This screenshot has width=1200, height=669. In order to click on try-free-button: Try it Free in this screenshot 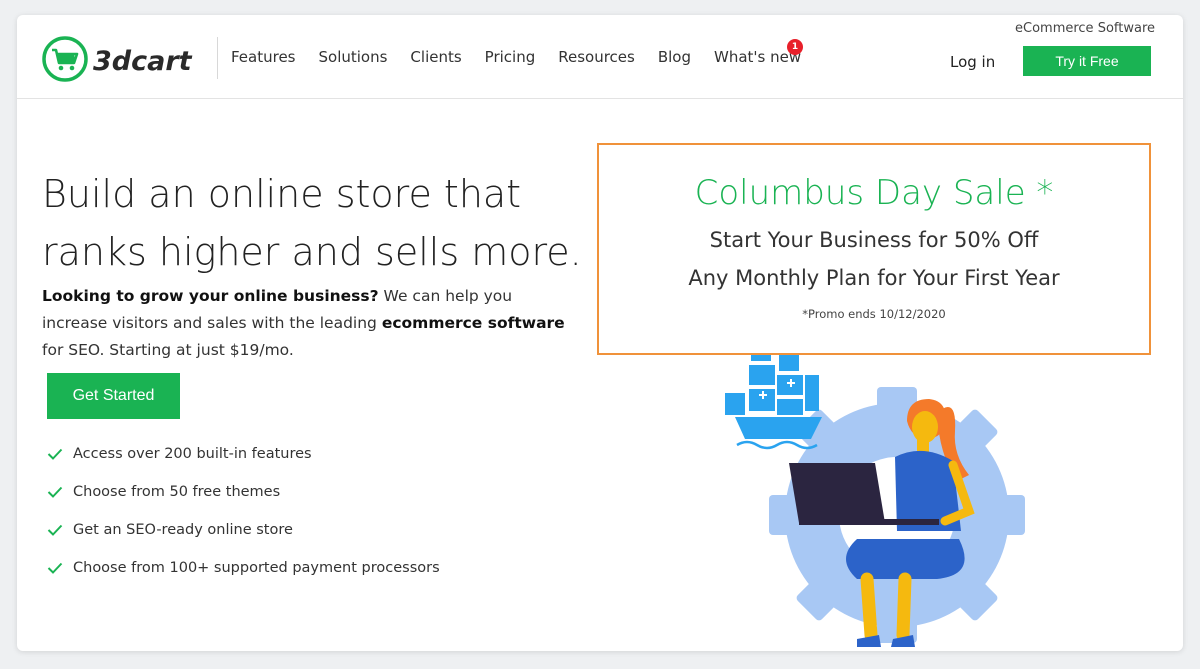, I will do `click(1087, 61)`.